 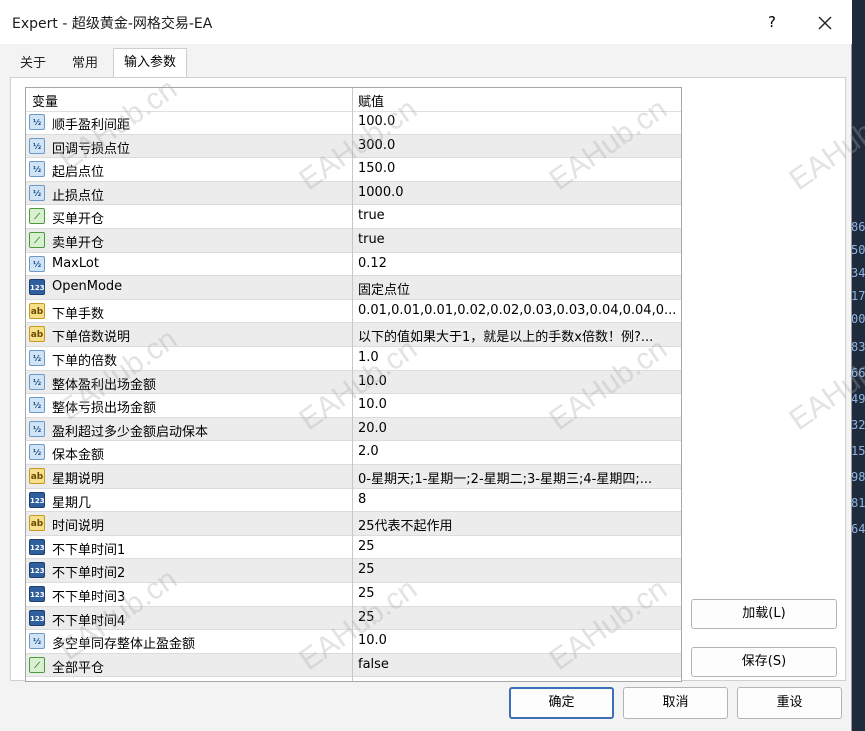 I want to click on param-value: 1000.0, so click(x=517, y=192).